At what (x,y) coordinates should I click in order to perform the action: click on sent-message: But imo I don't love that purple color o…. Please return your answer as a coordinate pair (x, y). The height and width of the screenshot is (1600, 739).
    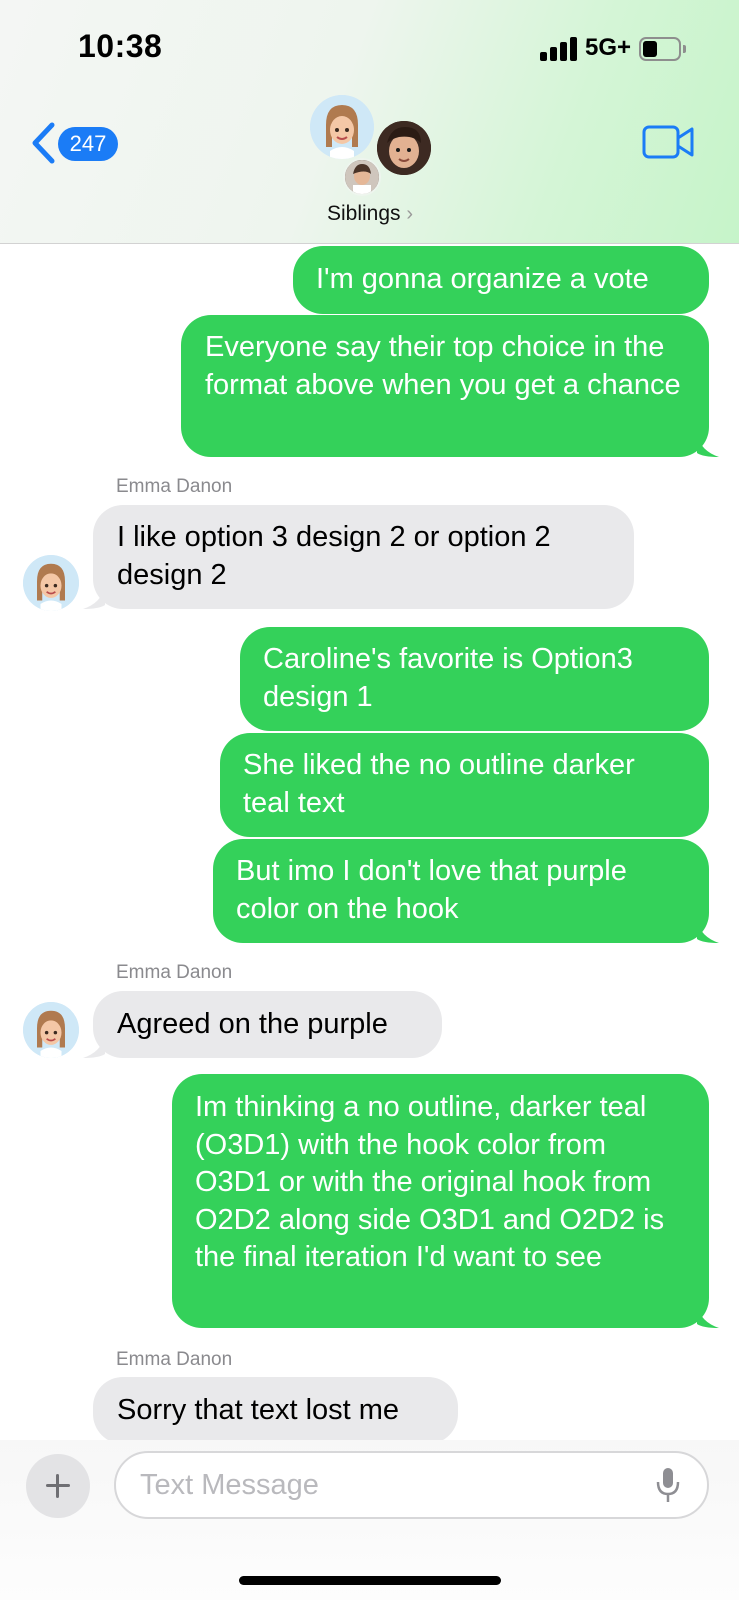
    Looking at the image, I should click on (466, 891).